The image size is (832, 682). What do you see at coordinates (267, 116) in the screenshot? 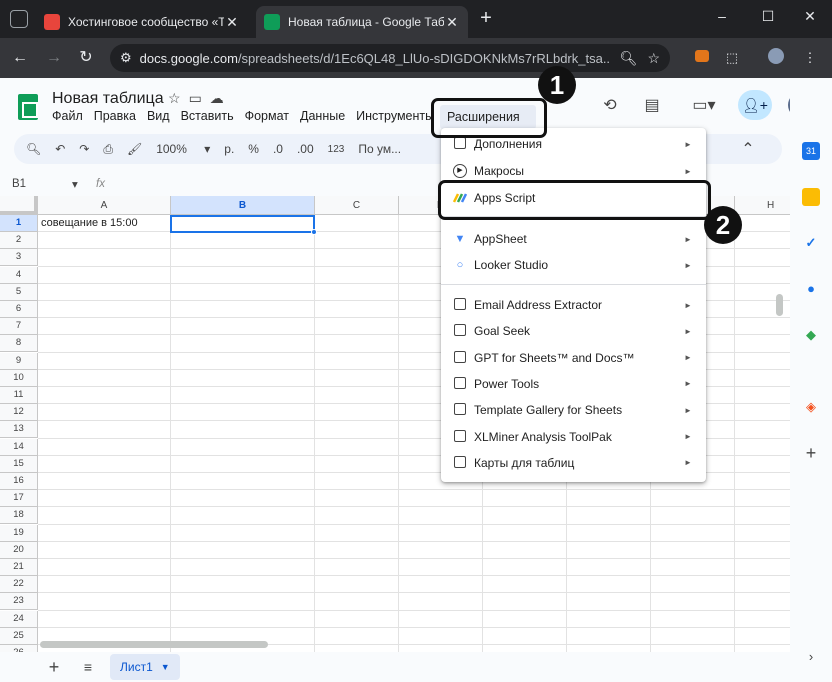
I see `menu-format: Формат` at bounding box center [267, 116].